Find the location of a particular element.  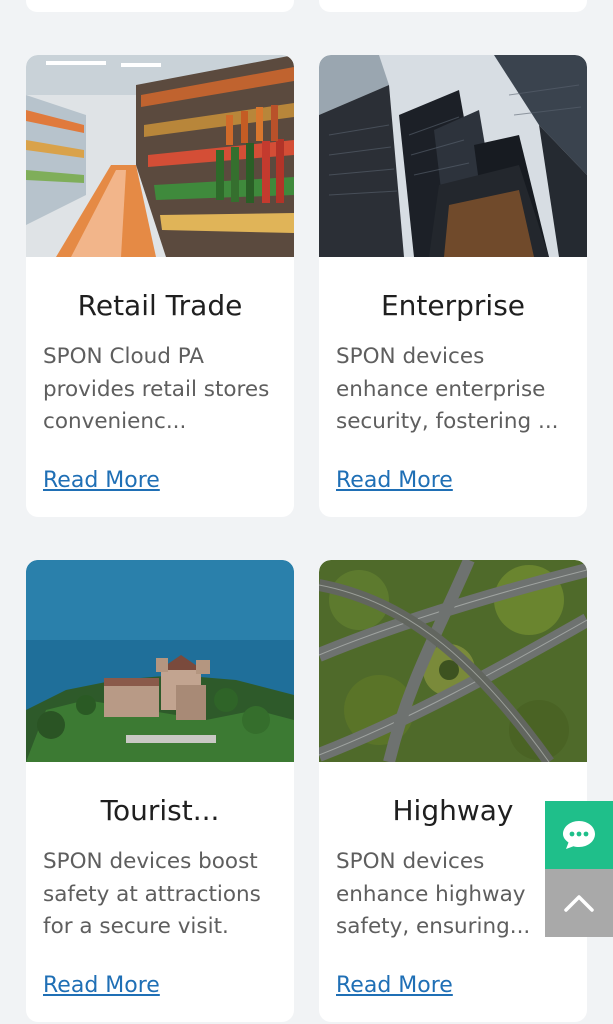

card-title: Highway is located at coordinates (453, 810).